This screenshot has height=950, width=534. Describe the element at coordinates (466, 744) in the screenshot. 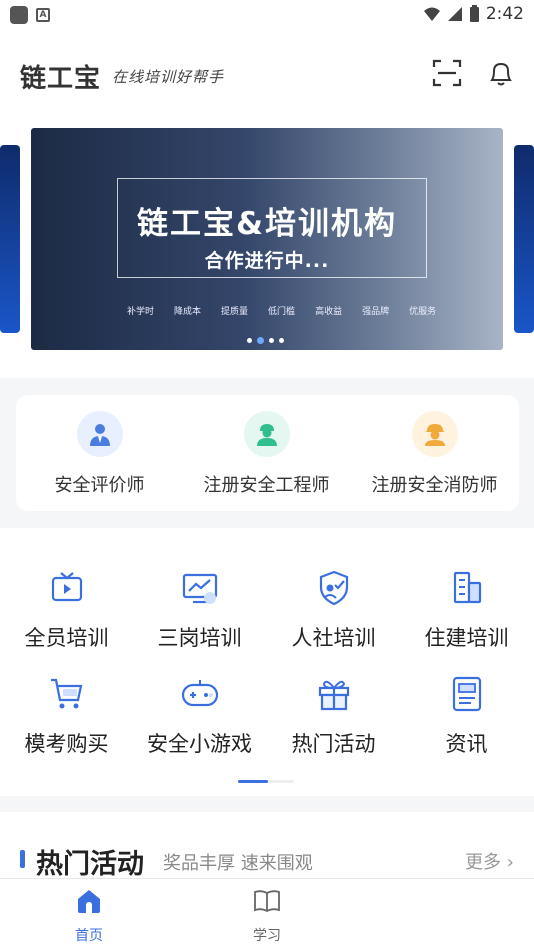

I see `grid-label: 资讯` at that location.